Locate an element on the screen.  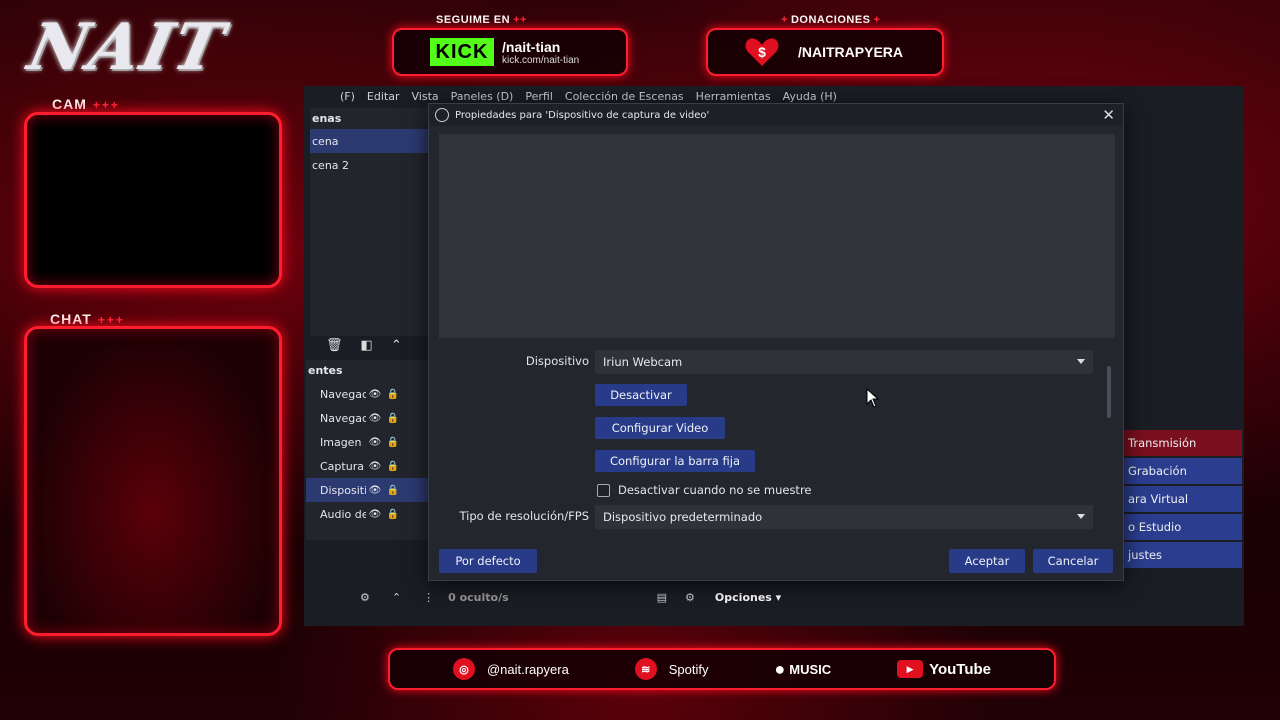
accept-button: Aceptar is located at coordinates (987, 561).